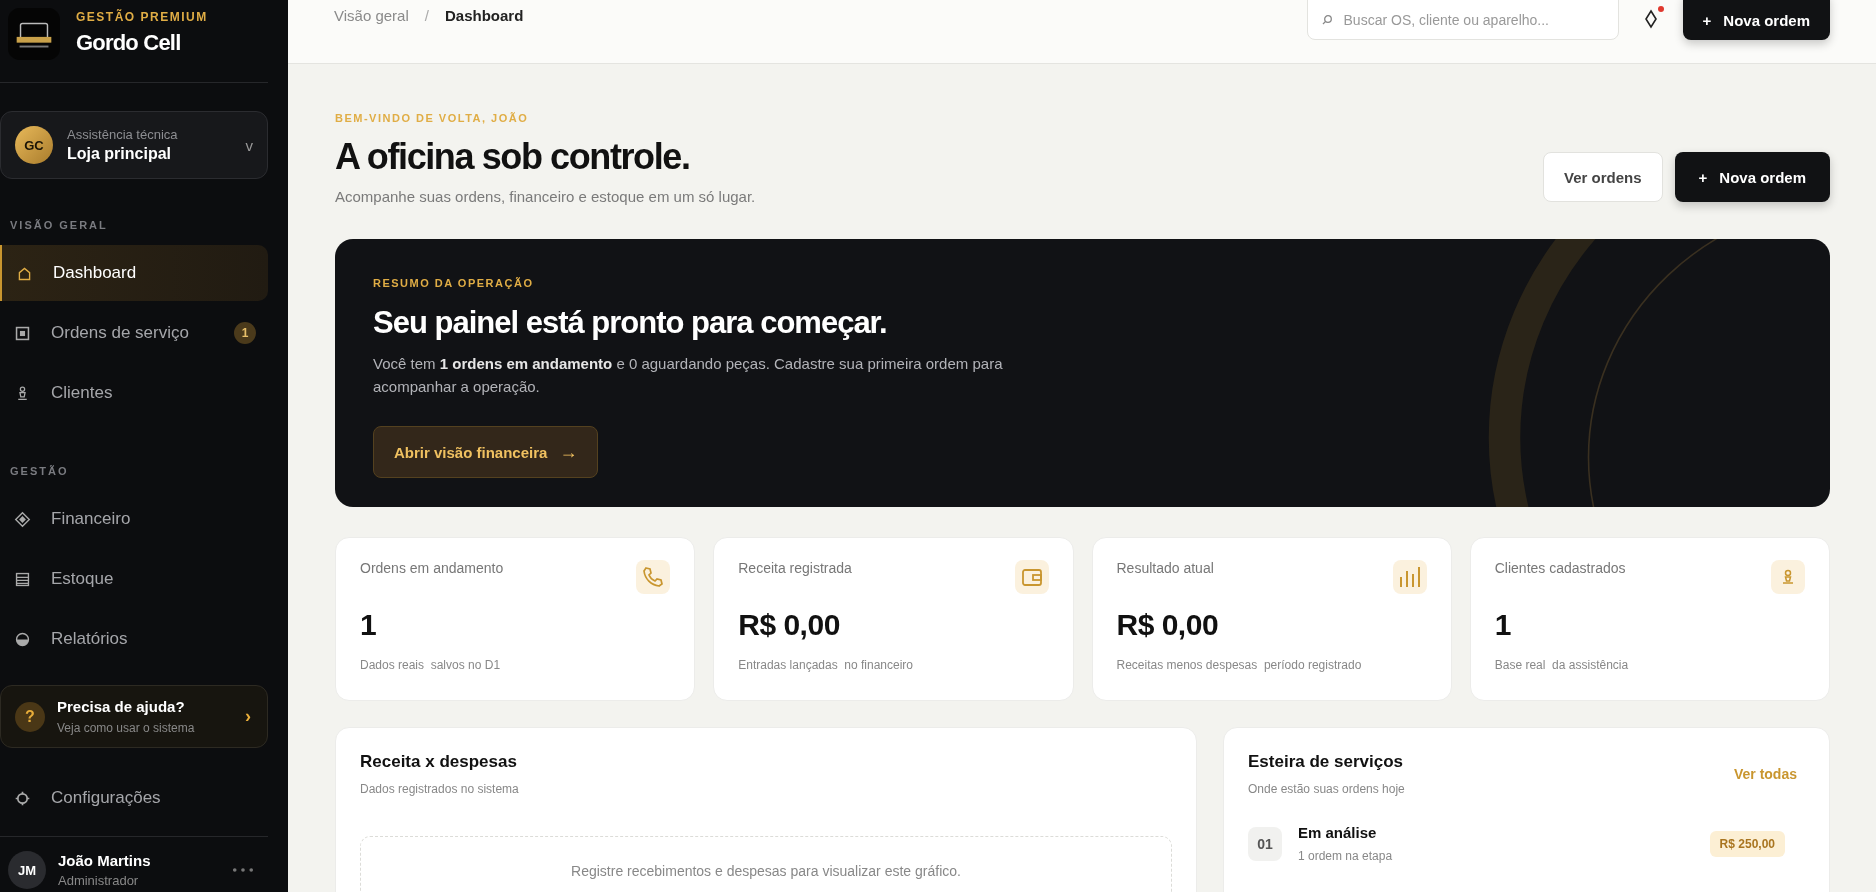 This screenshot has height=892, width=1876. What do you see at coordinates (142, 17) in the screenshot?
I see `brand-tagline: GESTÃO PREMIUM` at bounding box center [142, 17].